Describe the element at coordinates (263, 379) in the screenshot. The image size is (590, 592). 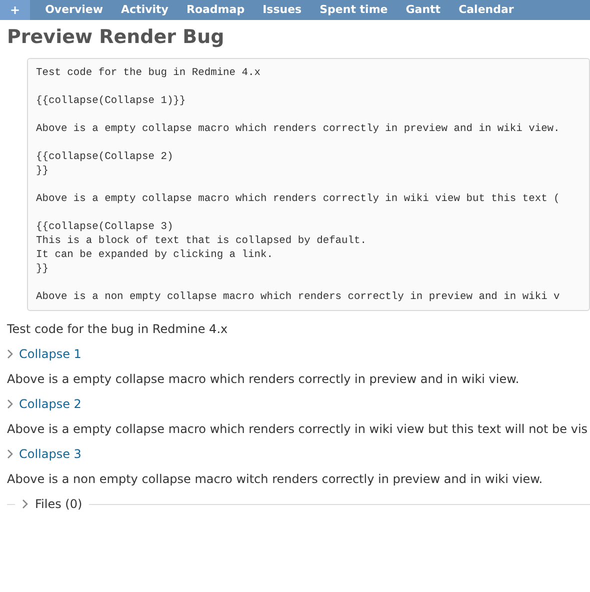
I see `paragraph: Above is a empty collapse macro which renders correctly in preview and in wiki view.` at that location.